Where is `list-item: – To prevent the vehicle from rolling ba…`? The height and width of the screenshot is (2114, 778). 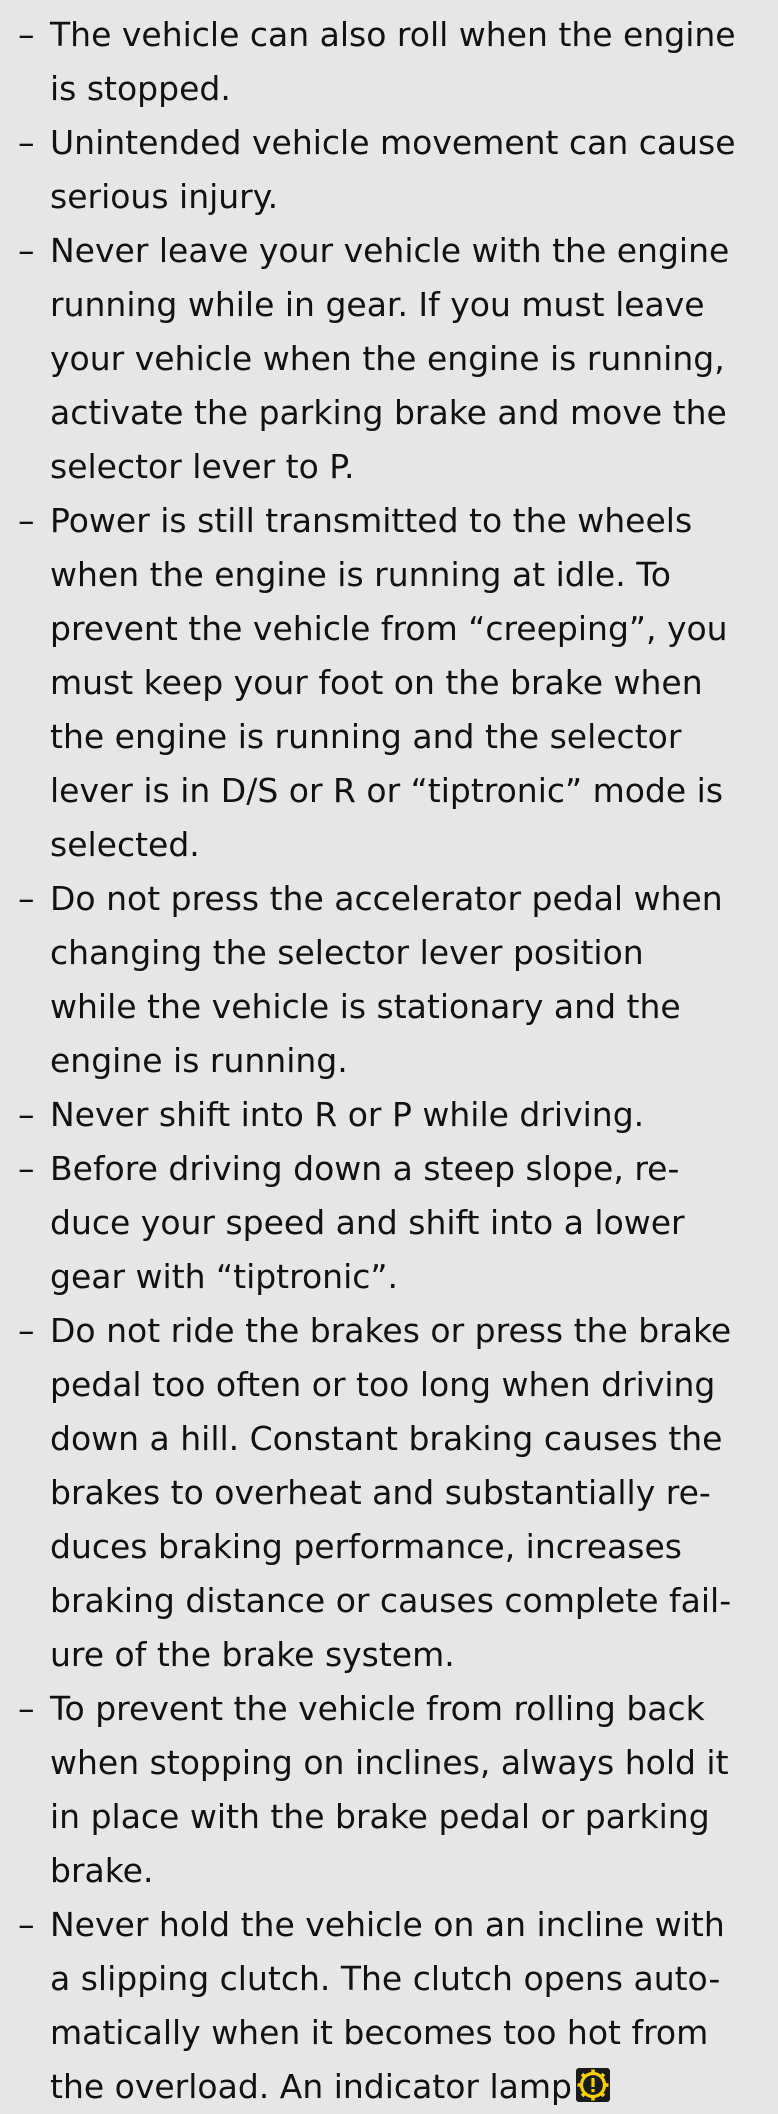 list-item: – To prevent the vehicle from rolling ba… is located at coordinates (389, 1790).